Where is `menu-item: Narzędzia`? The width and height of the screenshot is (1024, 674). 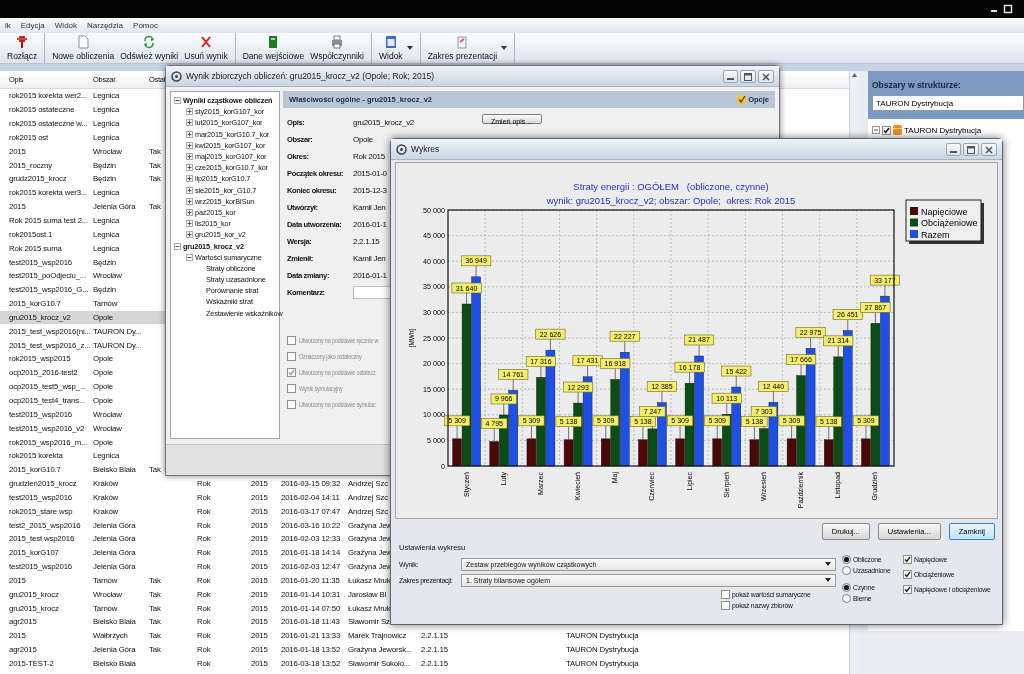
menu-item: Narzędzia is located at coordinates (105, 25).